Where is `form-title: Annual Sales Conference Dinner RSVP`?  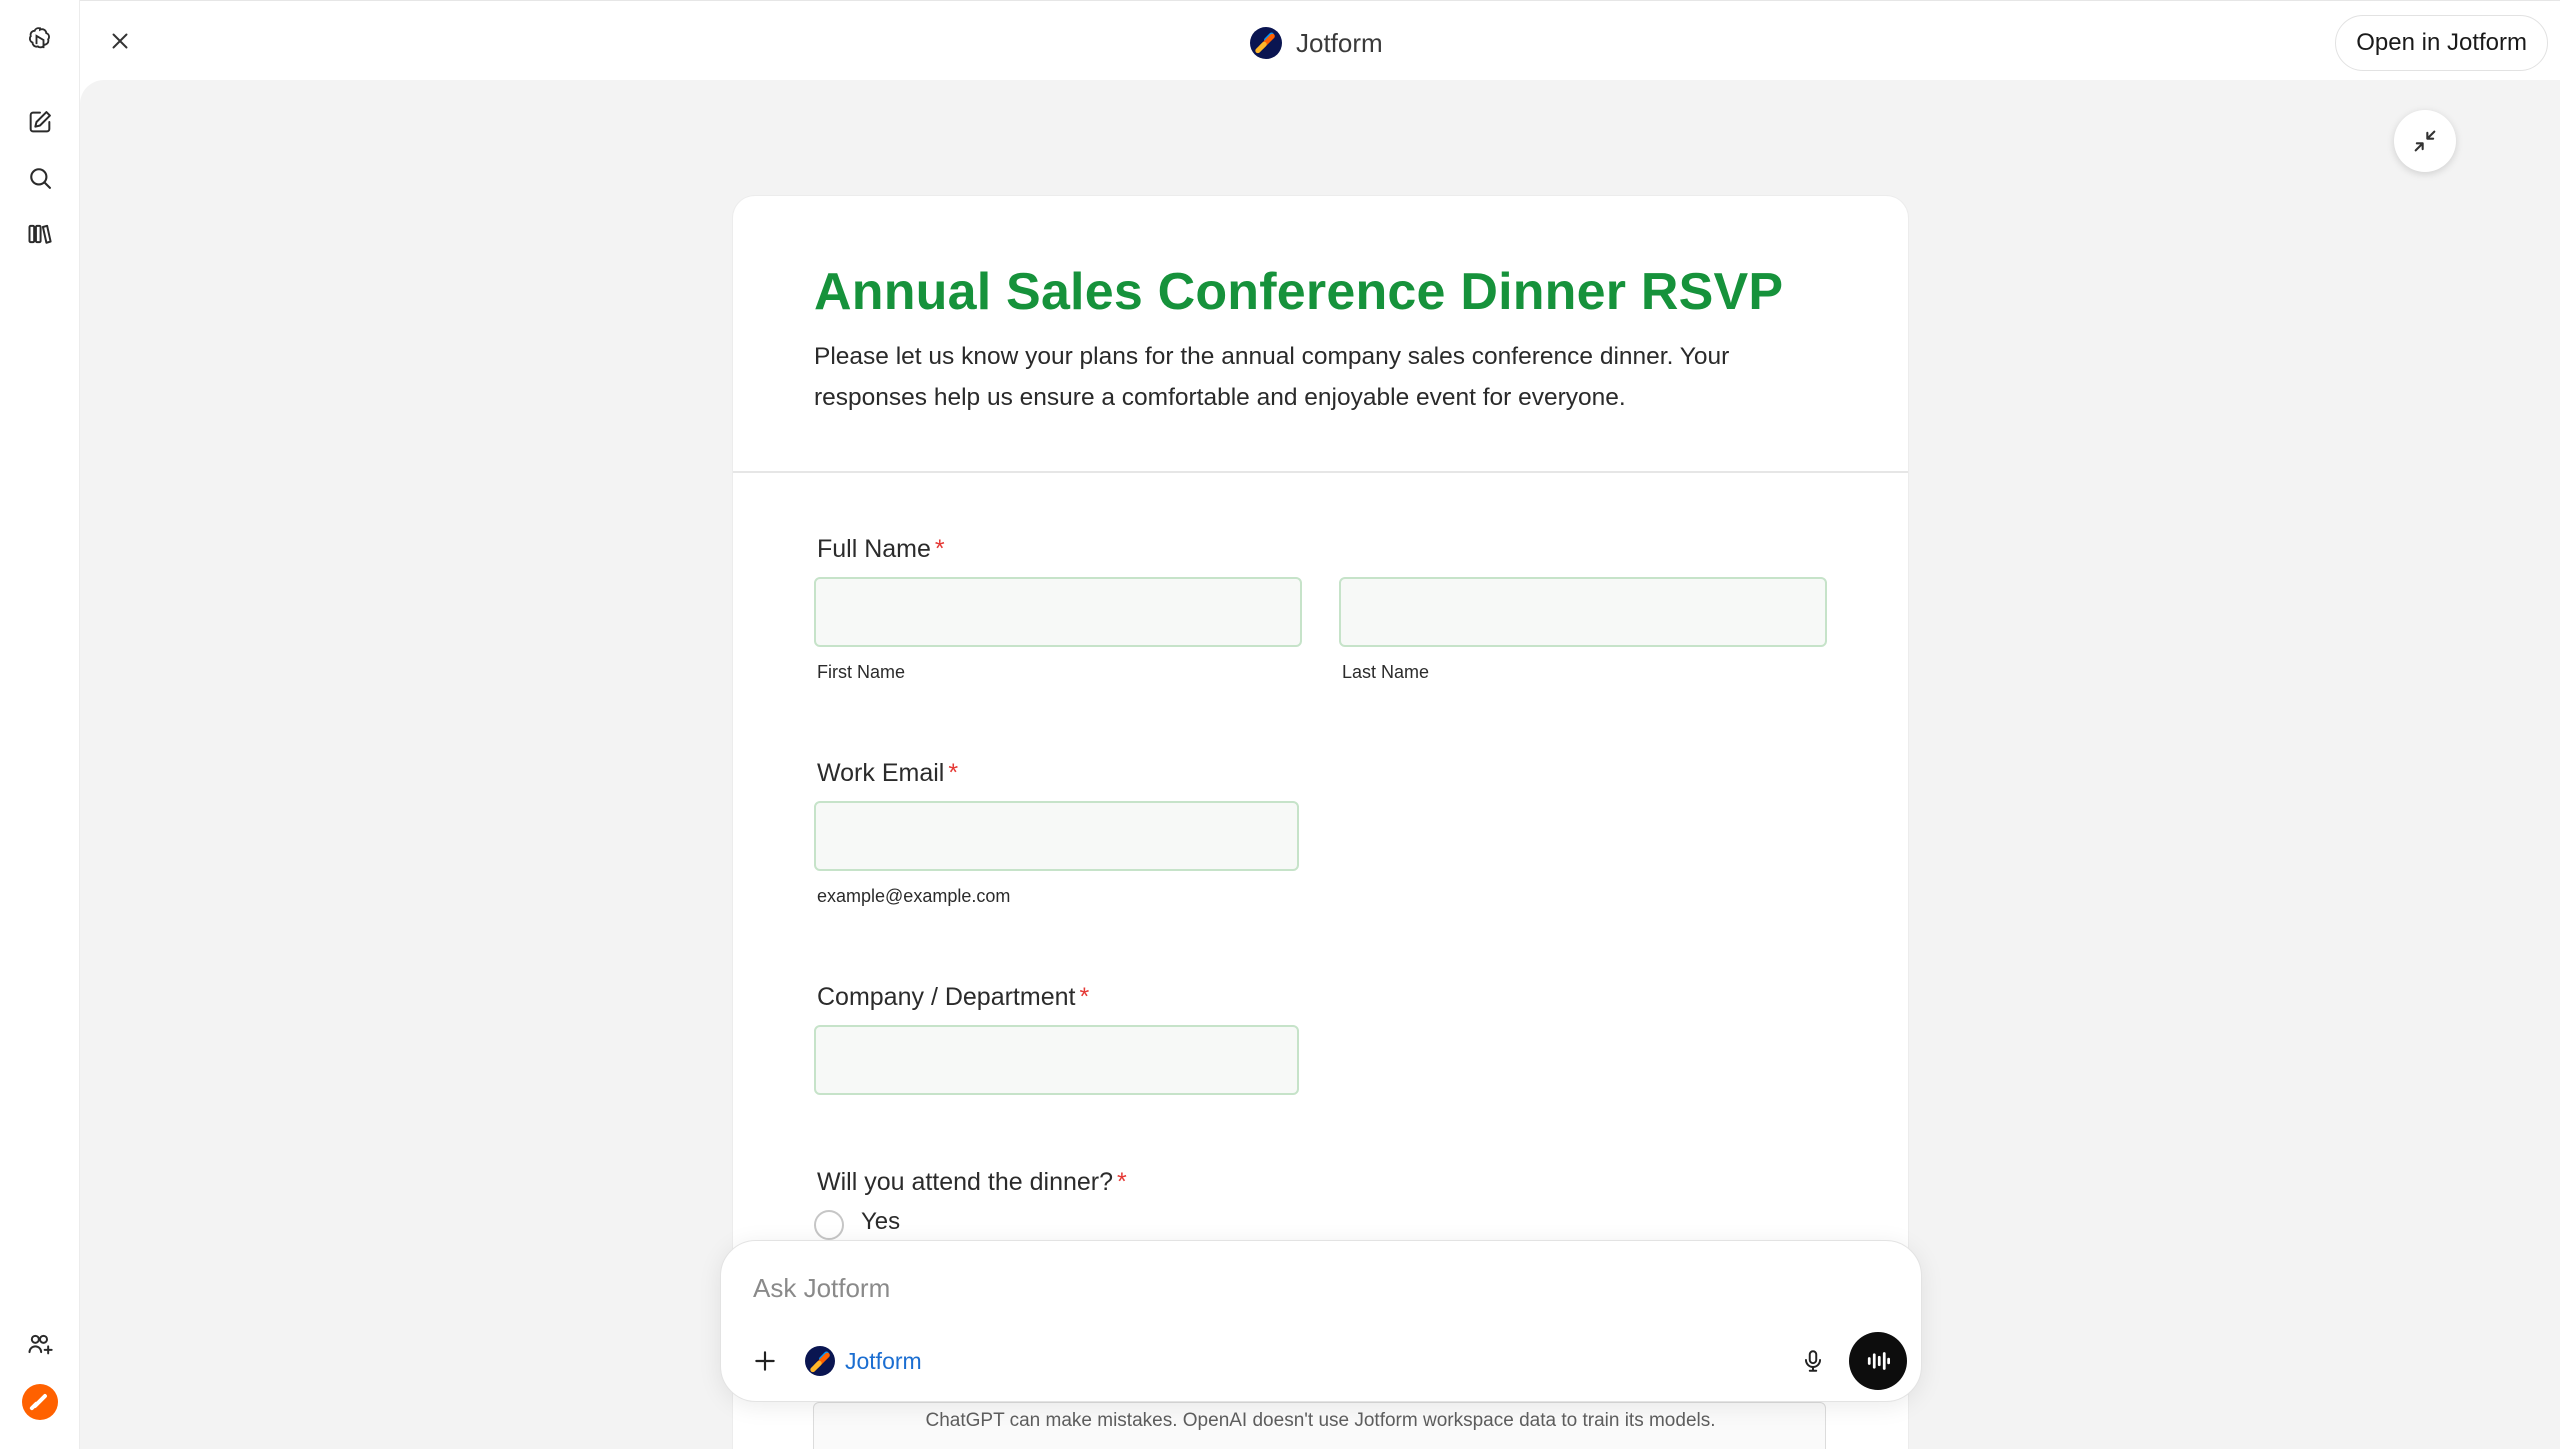 form-title: Annual Sales Conference Dinner RSVP is located at coordinates (1299, 292).